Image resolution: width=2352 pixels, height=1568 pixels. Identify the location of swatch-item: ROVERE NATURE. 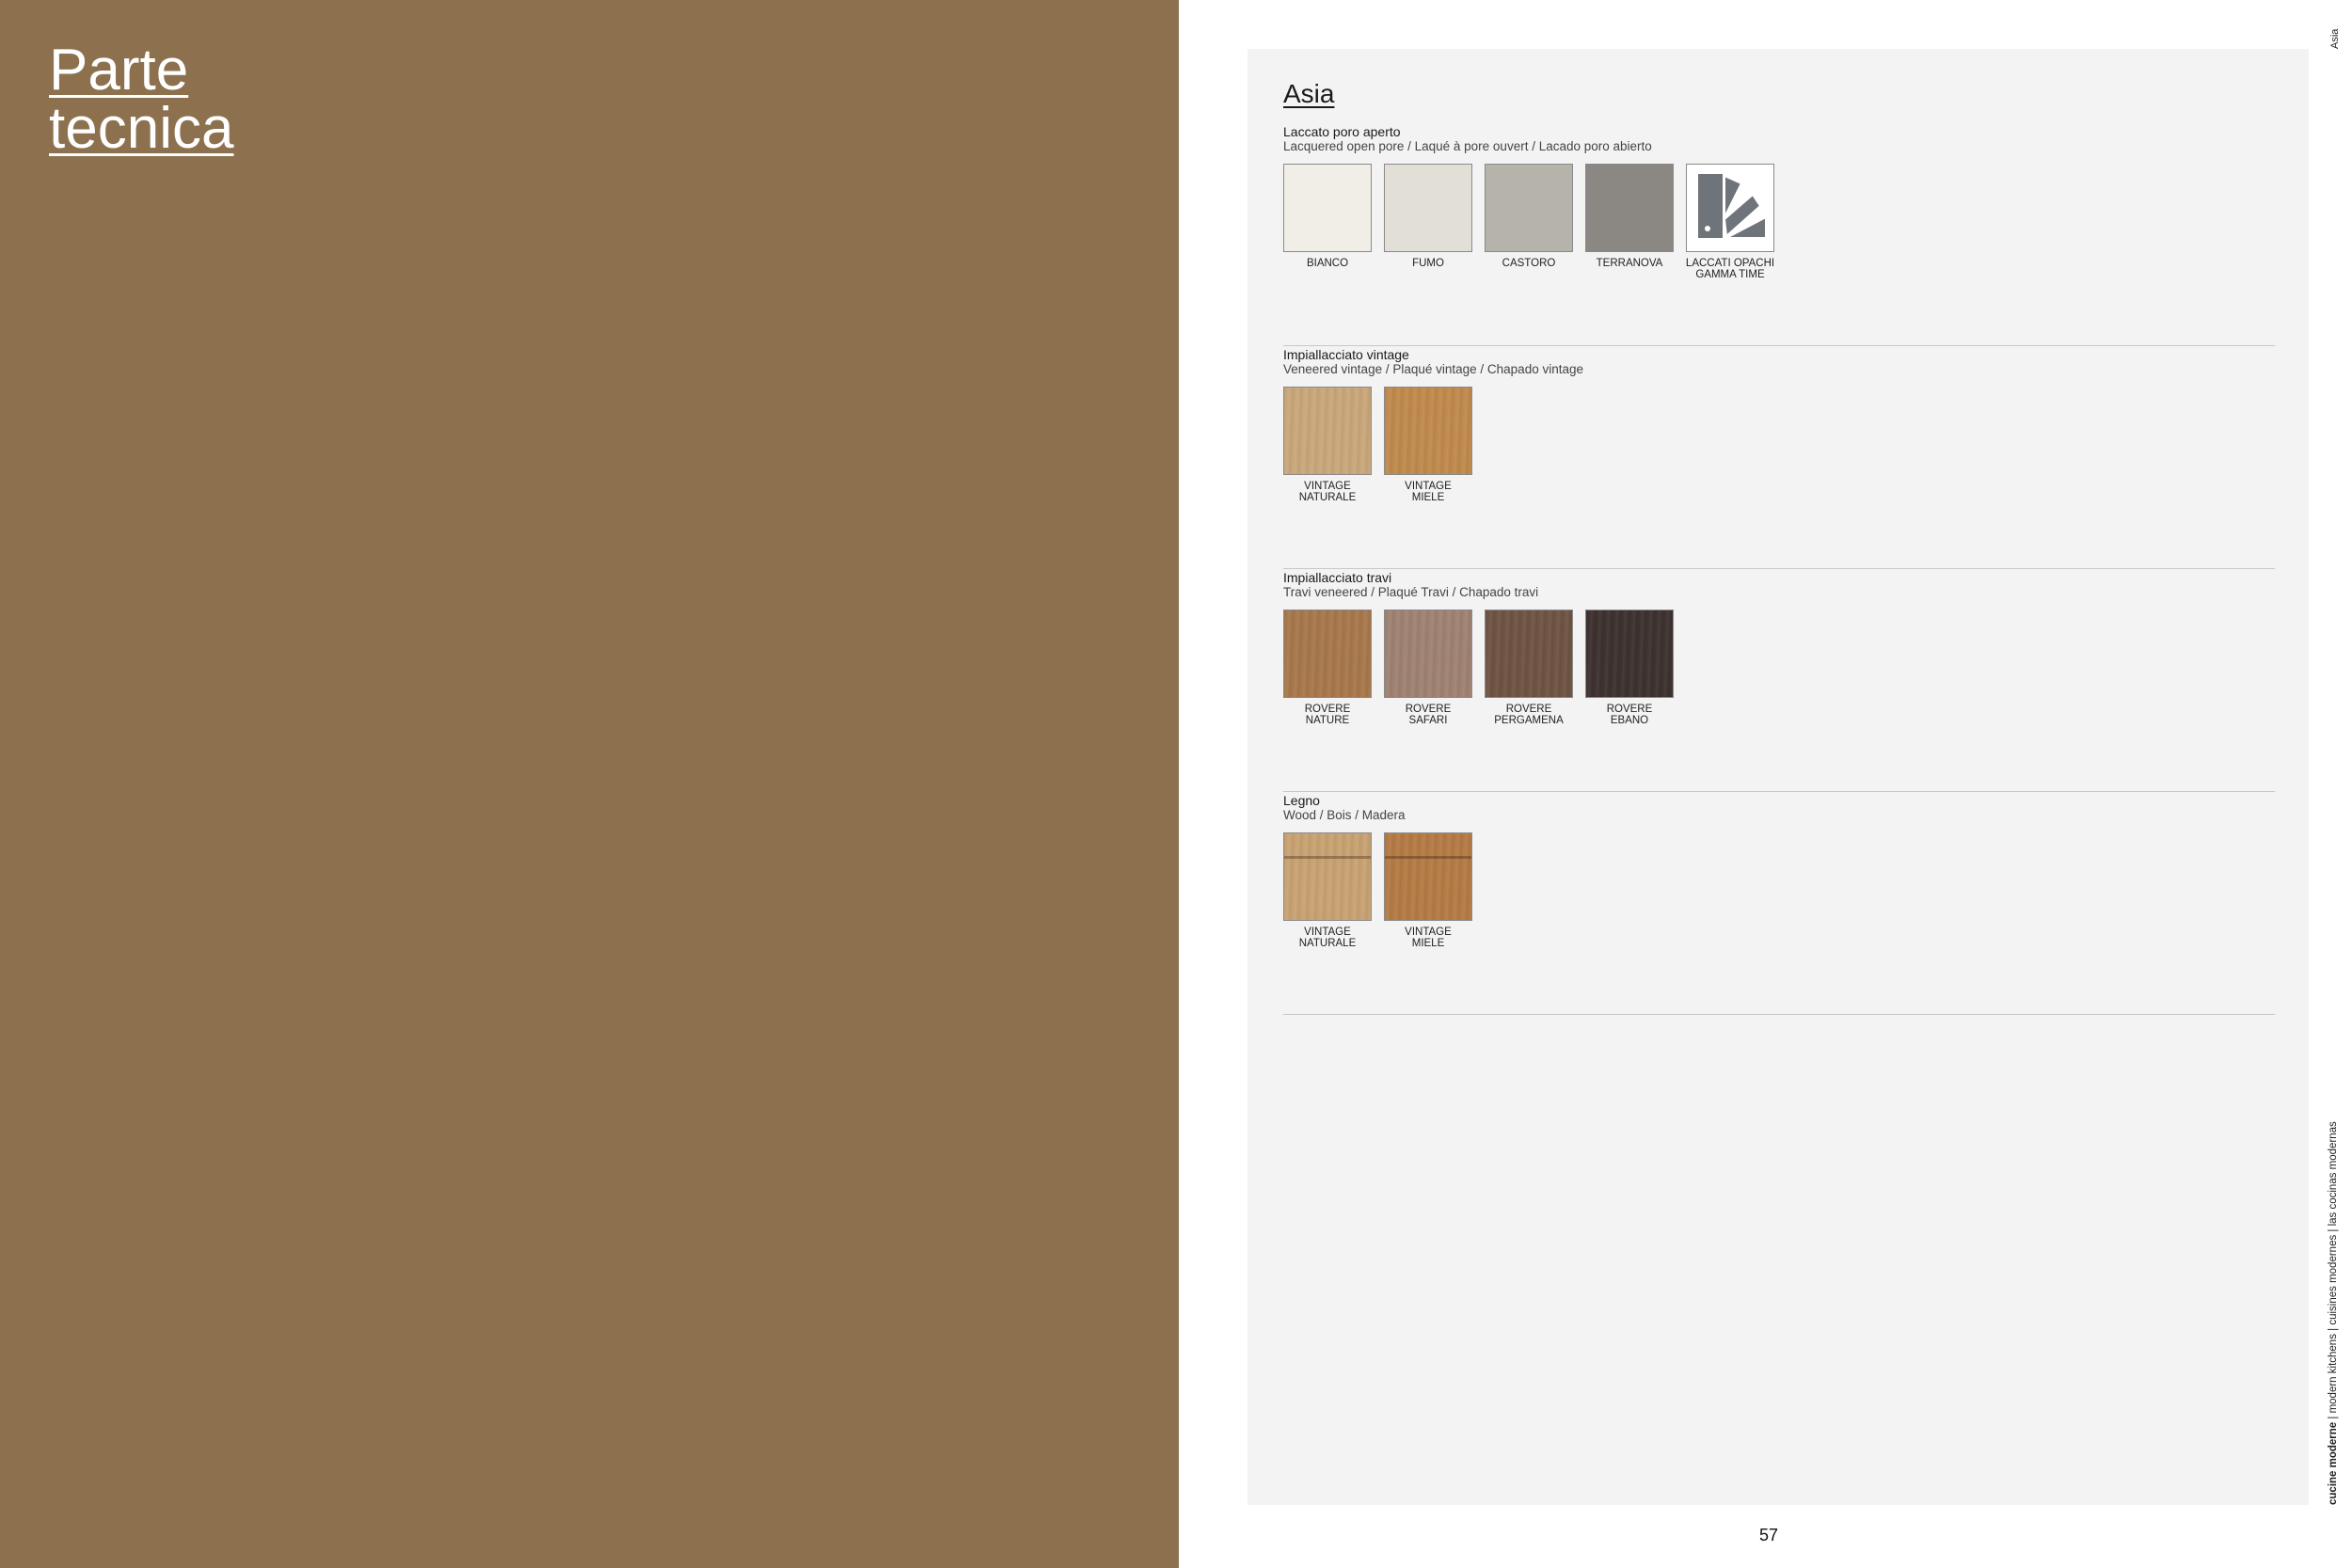
(1327, 668).